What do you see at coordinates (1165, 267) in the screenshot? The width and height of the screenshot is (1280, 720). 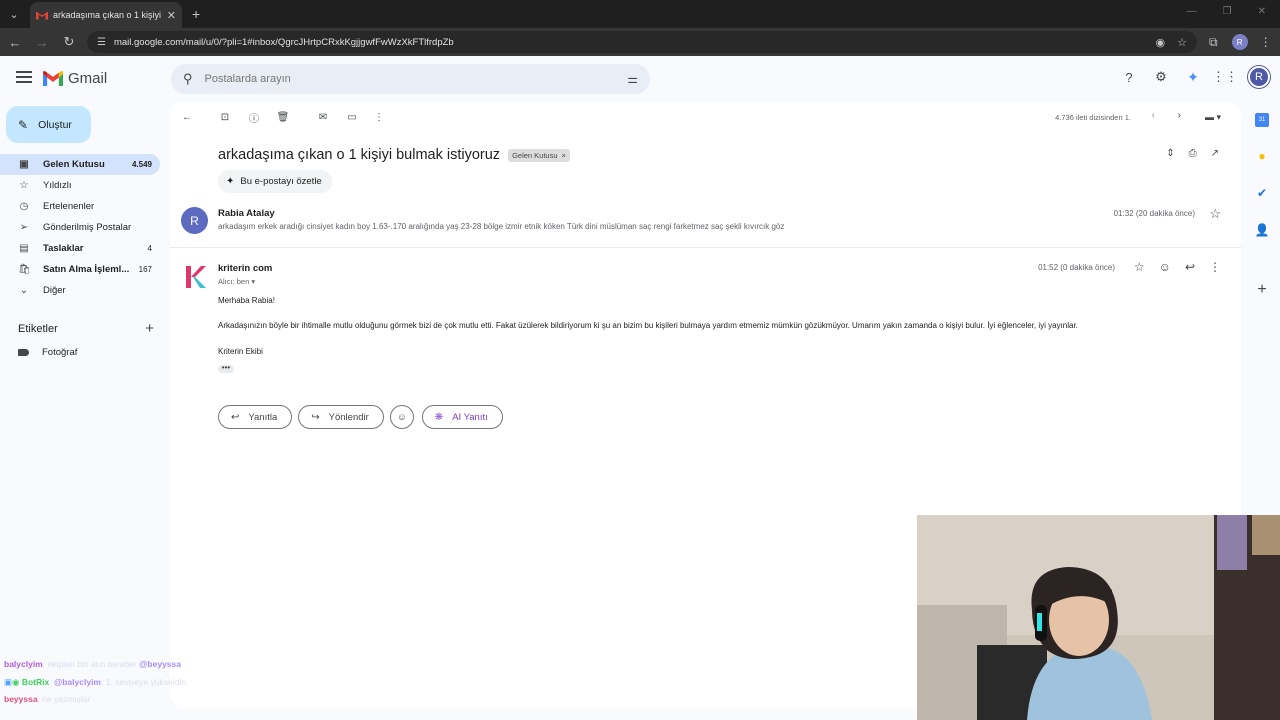 I see `emoji-react-icon: ☺` at bounding box center [1165, 267].